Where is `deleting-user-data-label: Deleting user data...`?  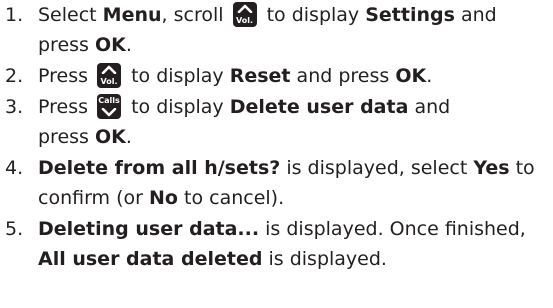 deleting-user-data-label: Deleting user data... is located at coordinates (149, 229).